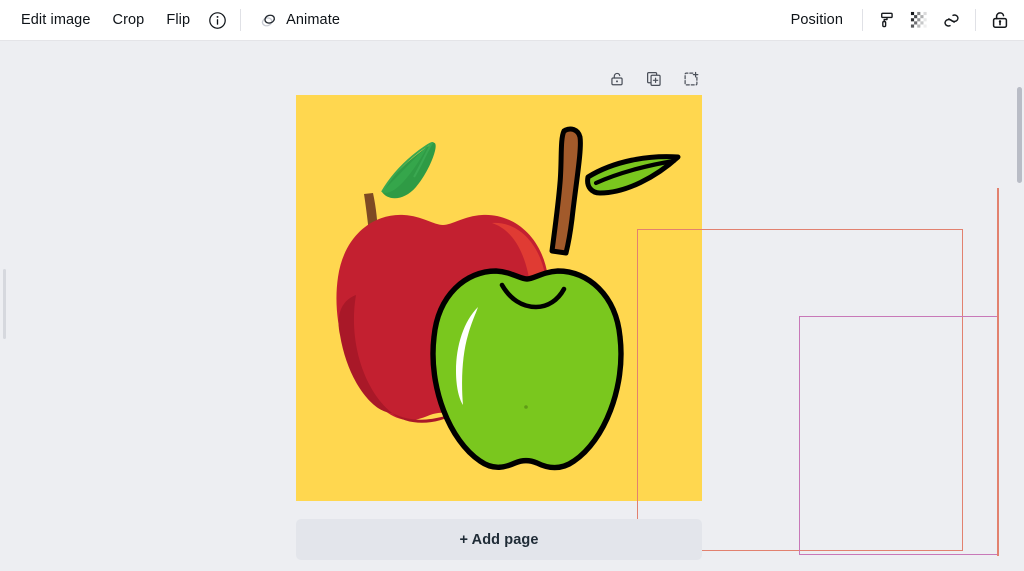 The height and width of the screenshot is (571, 1024). I want to click on transparency-button, so click(919, 20).